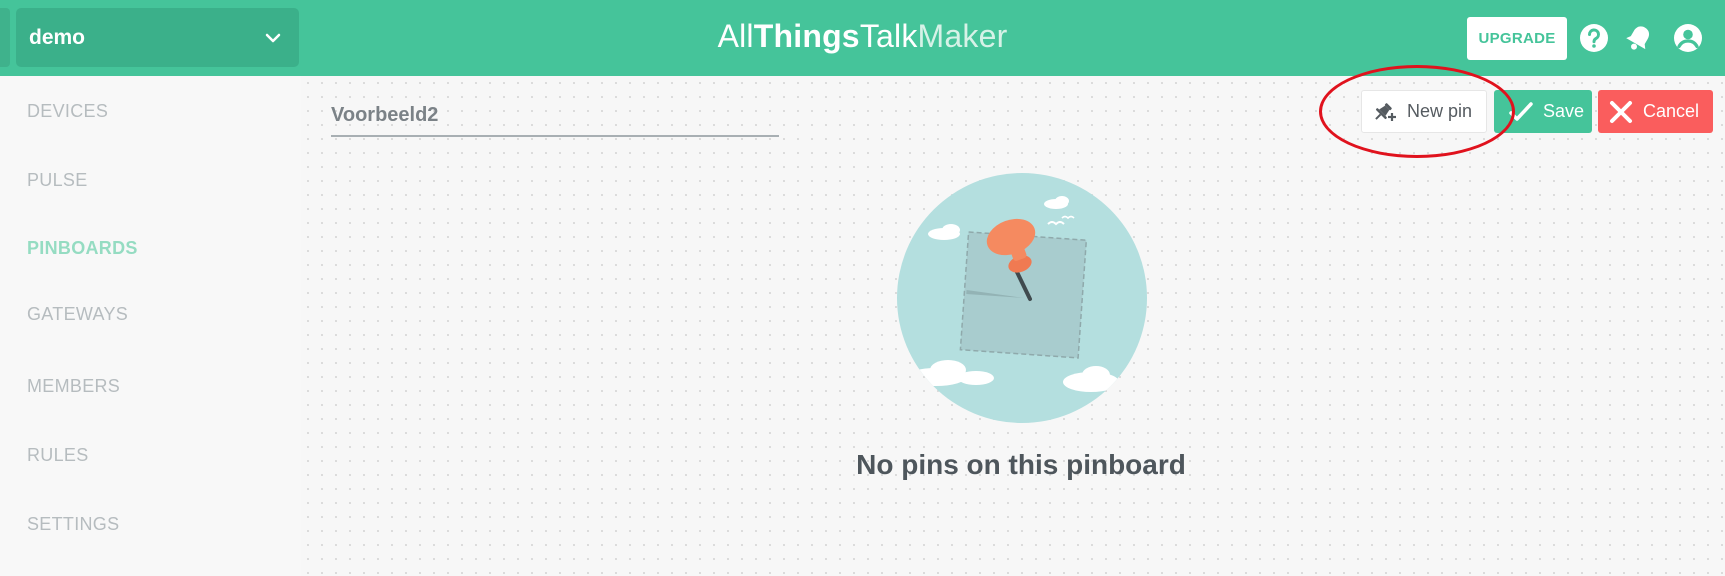 The image size is (1725, 576). Describe the element at coordinates (1564, 111) in the screenshot. I see `save-label: Save` at that location.